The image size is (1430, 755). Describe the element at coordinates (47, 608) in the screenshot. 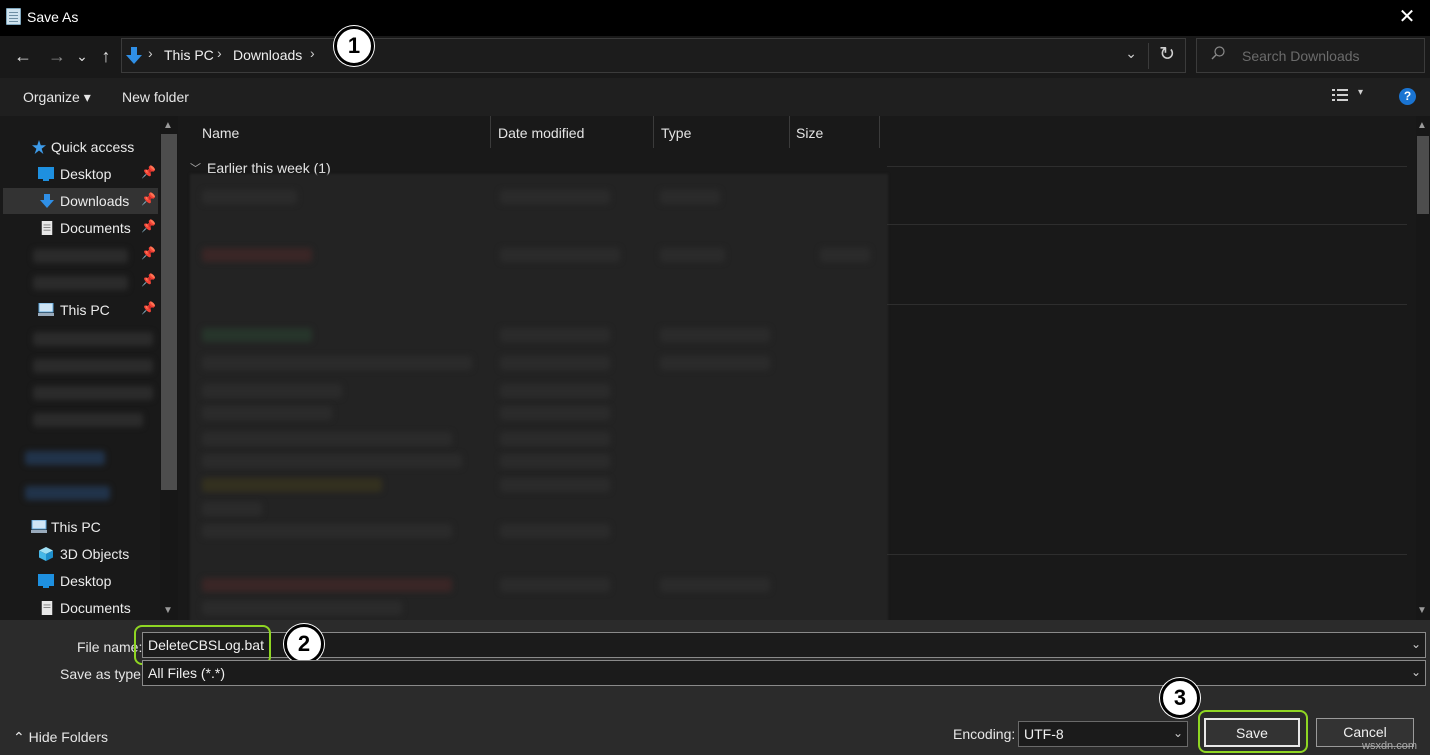

I see `documents-icon` at that location.